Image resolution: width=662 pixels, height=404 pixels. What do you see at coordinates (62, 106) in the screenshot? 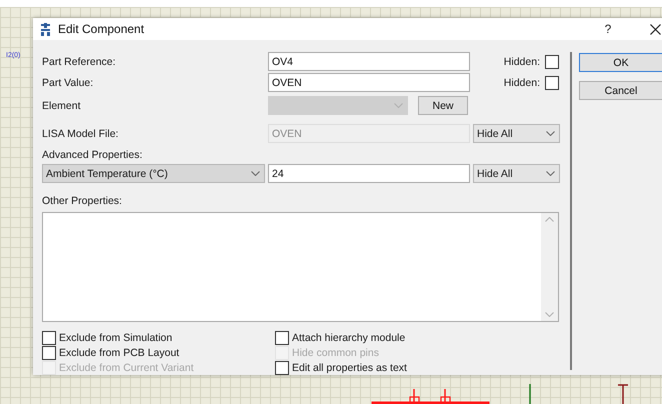
I see `field-label: Element` at bounding box center [62, 106].